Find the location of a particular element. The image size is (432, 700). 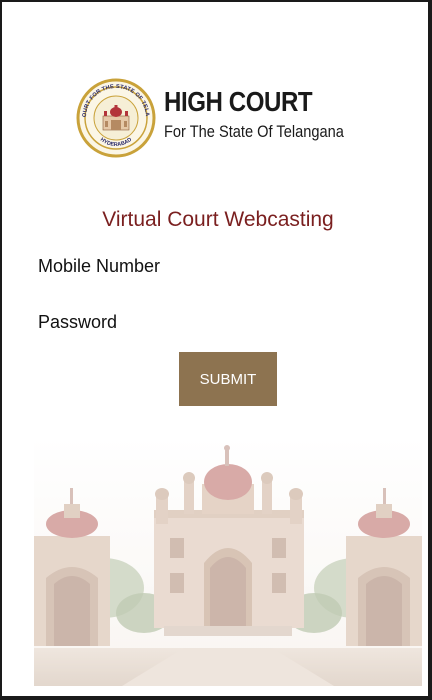

court-title: HIGH COURT is located at coordinates (238, 101).